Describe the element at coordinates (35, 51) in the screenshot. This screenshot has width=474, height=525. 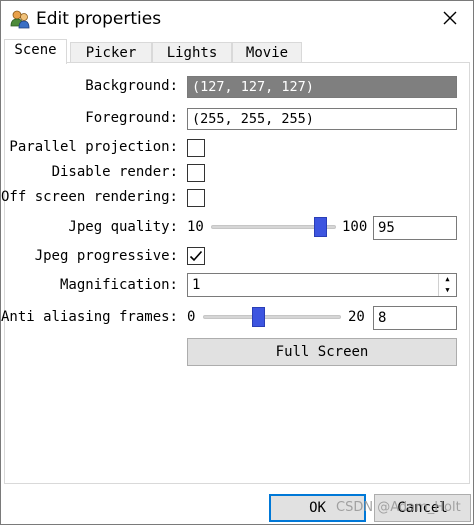
I see `tab-scene: Scene` at that location.